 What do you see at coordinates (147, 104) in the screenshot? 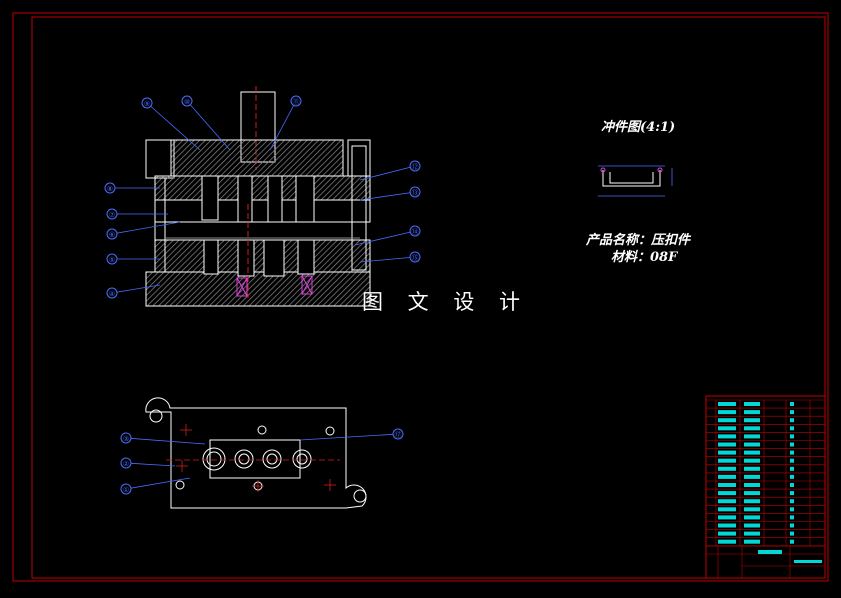
I see `callout-number: ⑨` at bounding box center [147, 104].